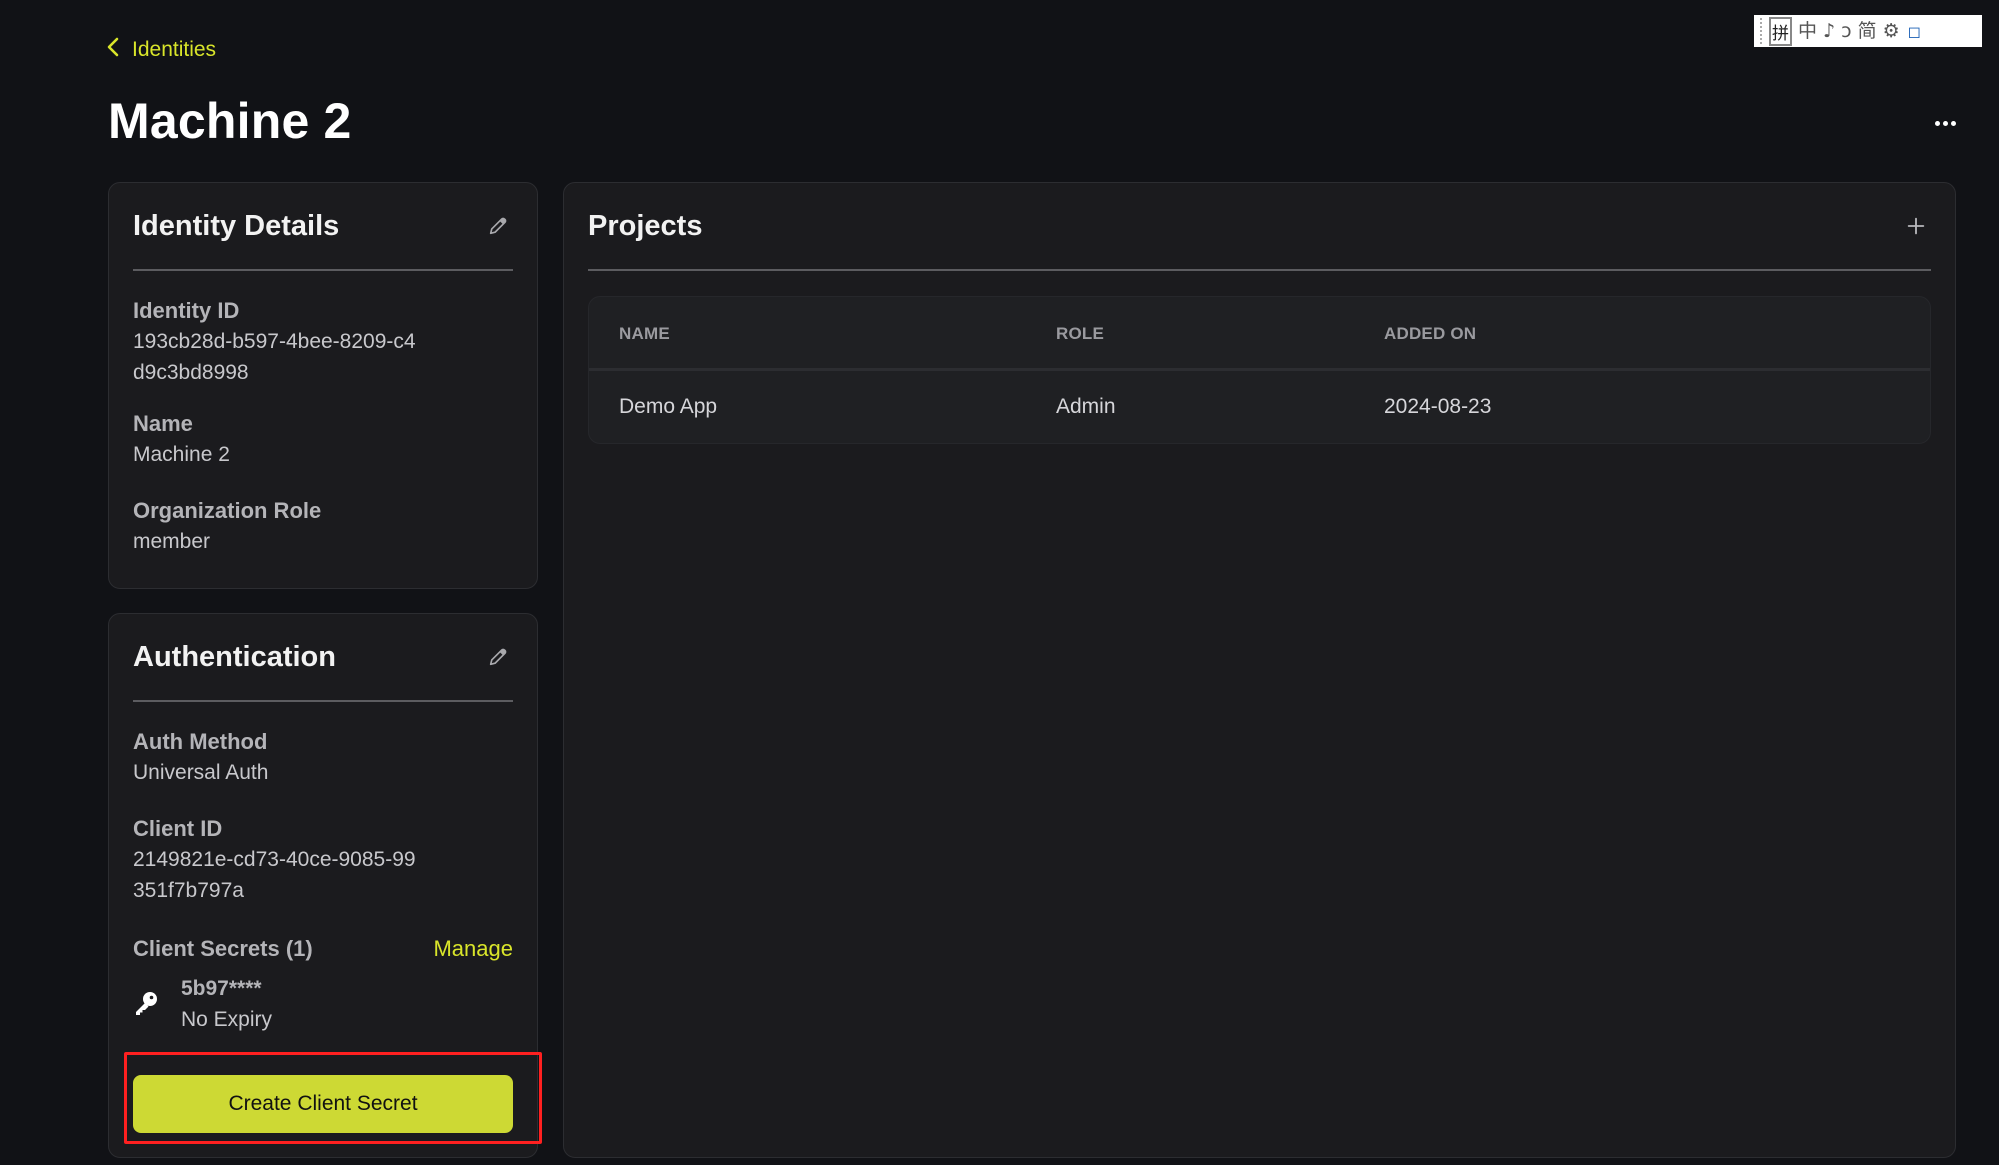 The image size is (1999, 1165). Describe the element at coordinates (323, 526) in the screenshot. I see `field-organization-role: Organization Role member` at that location.